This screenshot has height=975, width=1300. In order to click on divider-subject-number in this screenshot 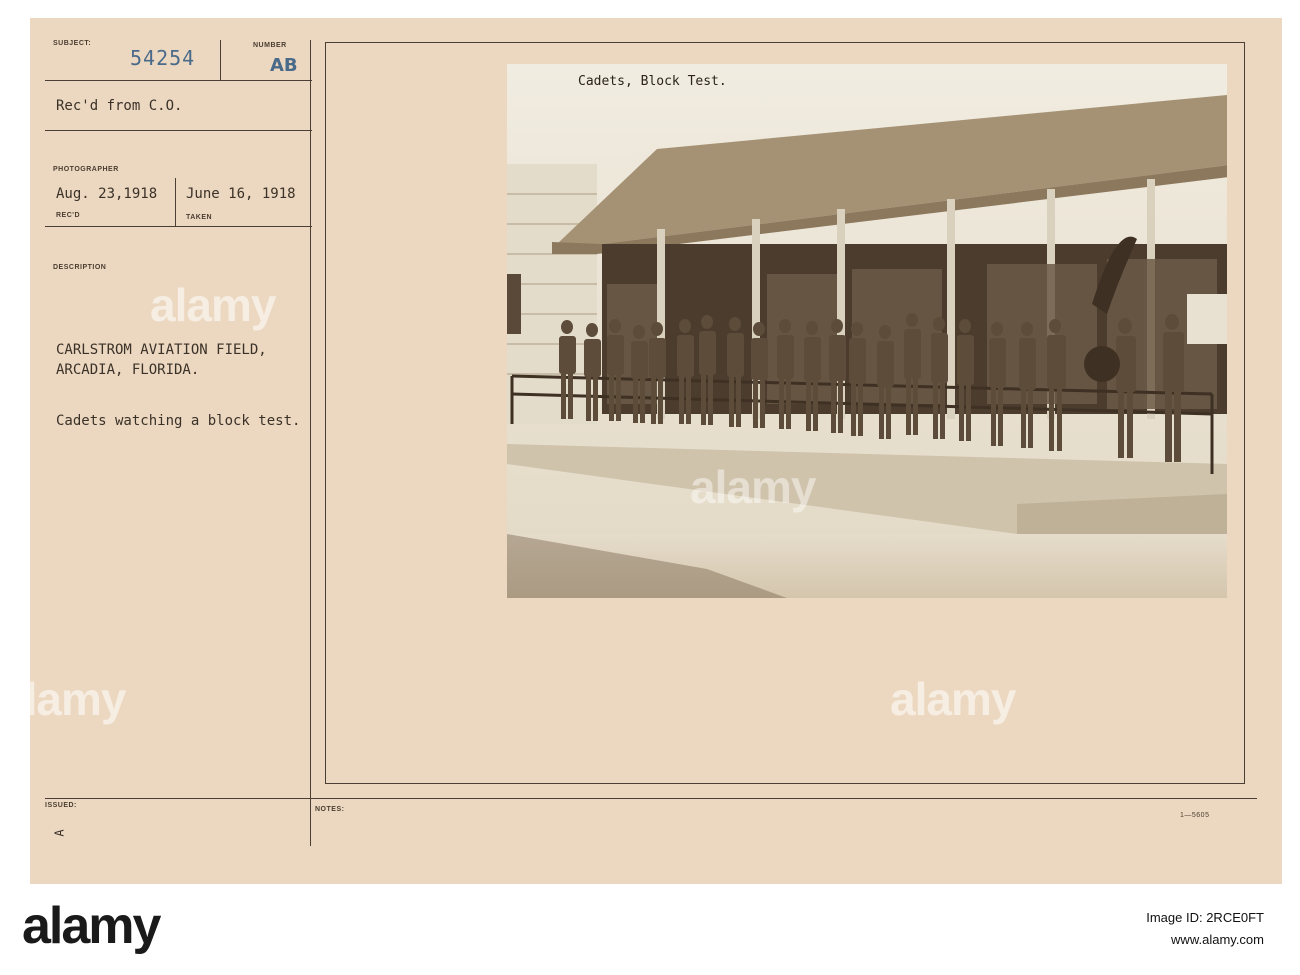, I will do `click(220, 60)`.